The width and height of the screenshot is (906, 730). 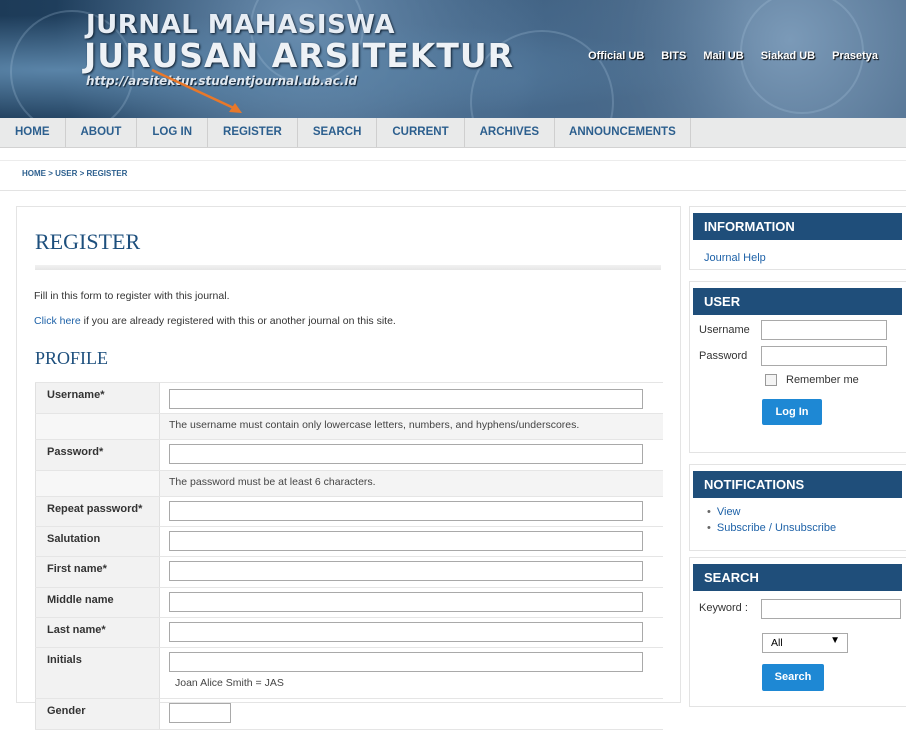 What do you see at coordinates (421, 132) in the screenshot?
I see `nav-current: CURRENT` at bounding box center [421, 132].